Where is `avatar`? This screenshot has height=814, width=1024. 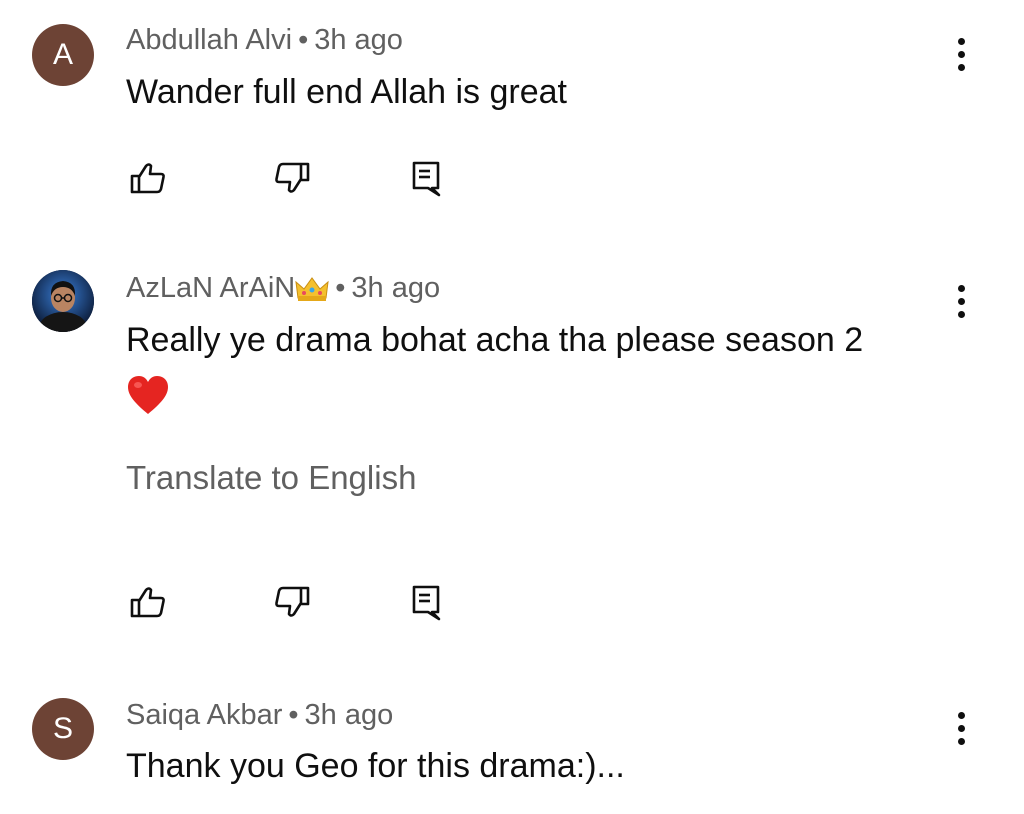 avatar is located at coordinates (63, 301).